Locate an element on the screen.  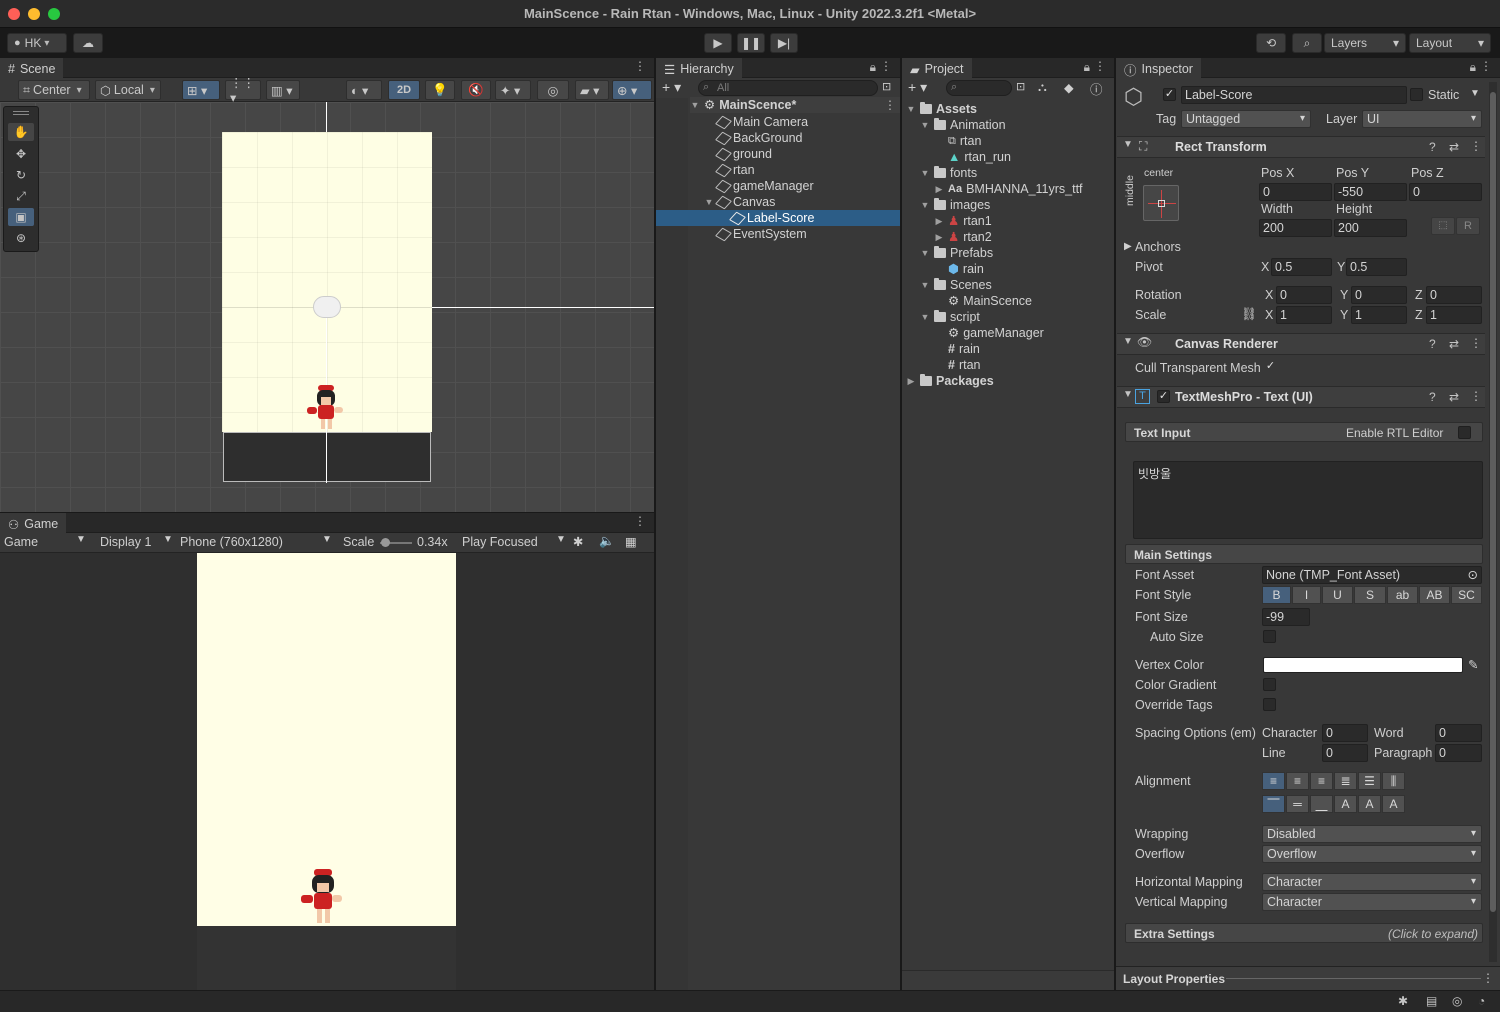
label-icon: ◆ is located at coordinates (1069, 87).